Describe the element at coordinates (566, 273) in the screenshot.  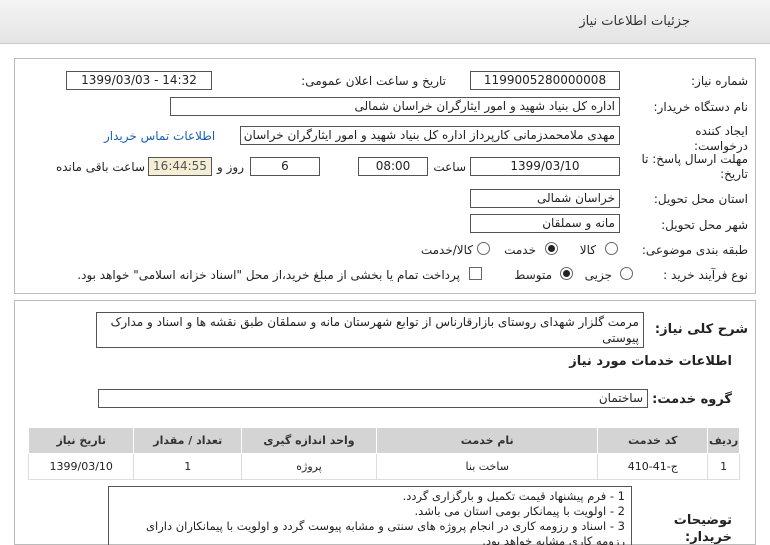
I see `process-radio-medium` at that location.